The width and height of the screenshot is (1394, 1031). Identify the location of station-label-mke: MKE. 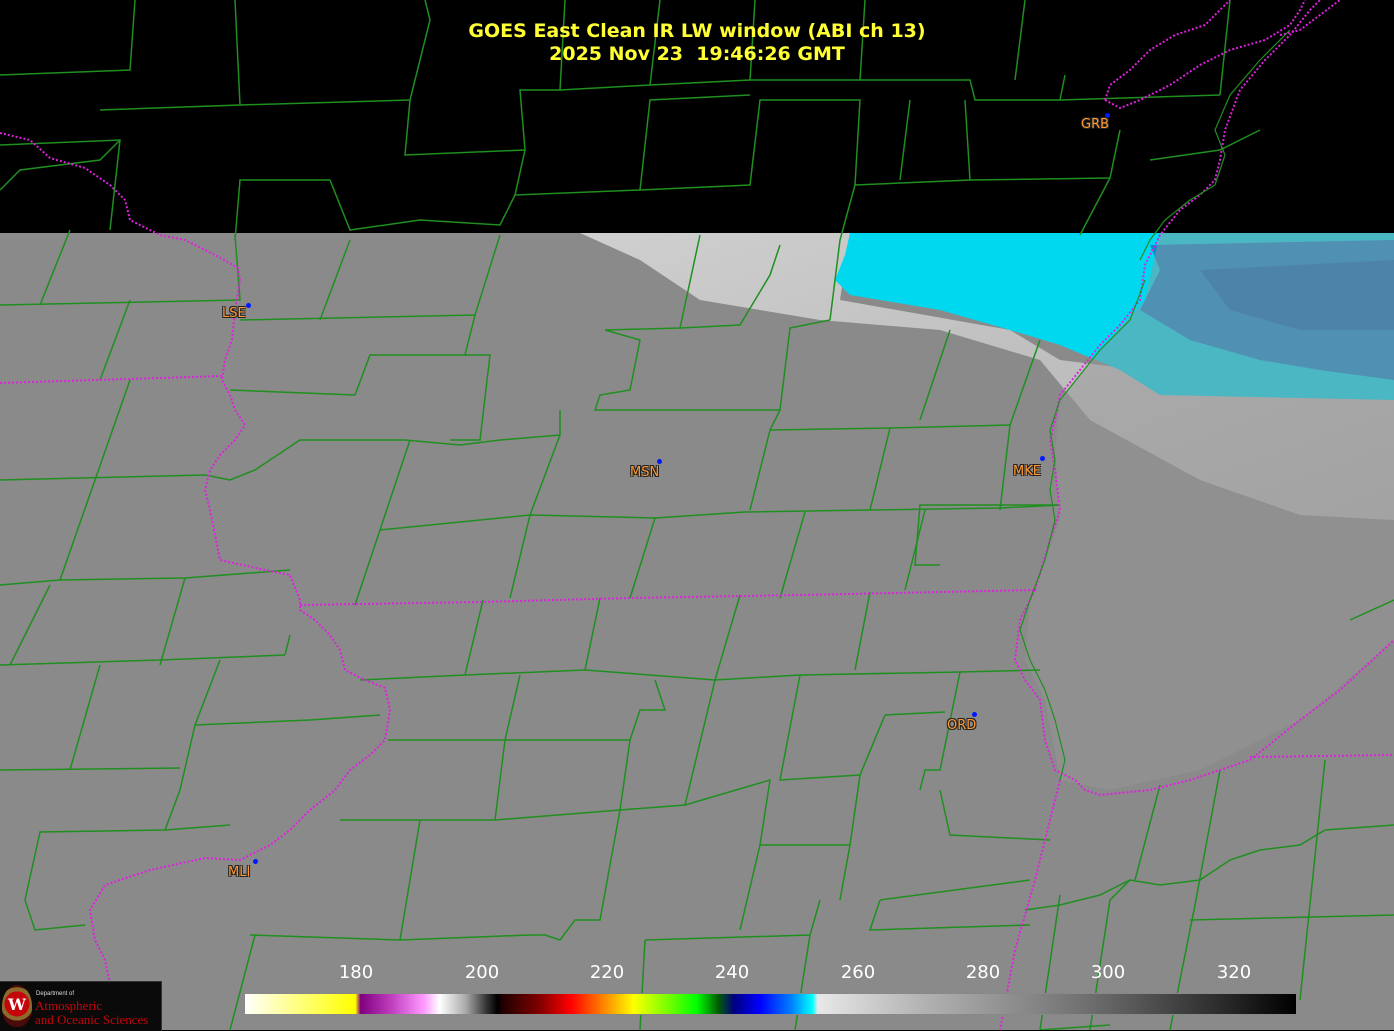
(1027, 471).